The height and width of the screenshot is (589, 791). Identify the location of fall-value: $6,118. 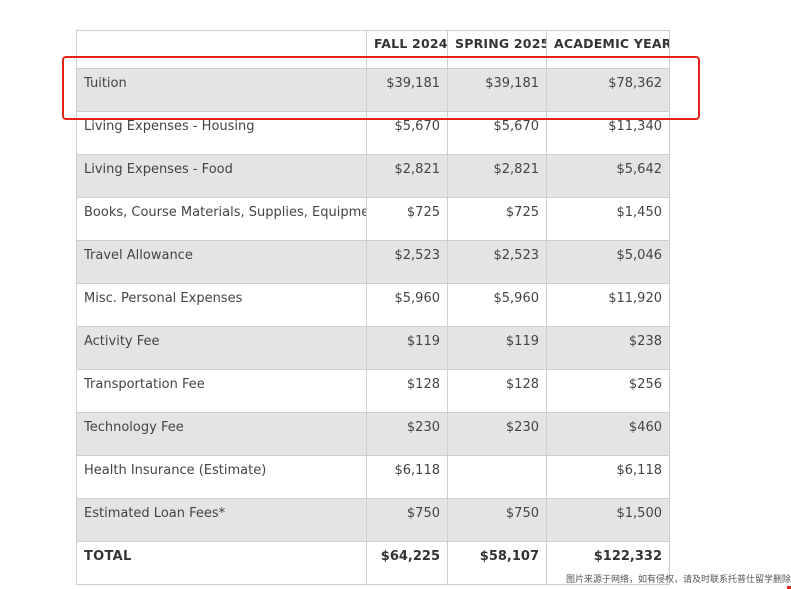
(407, 477).